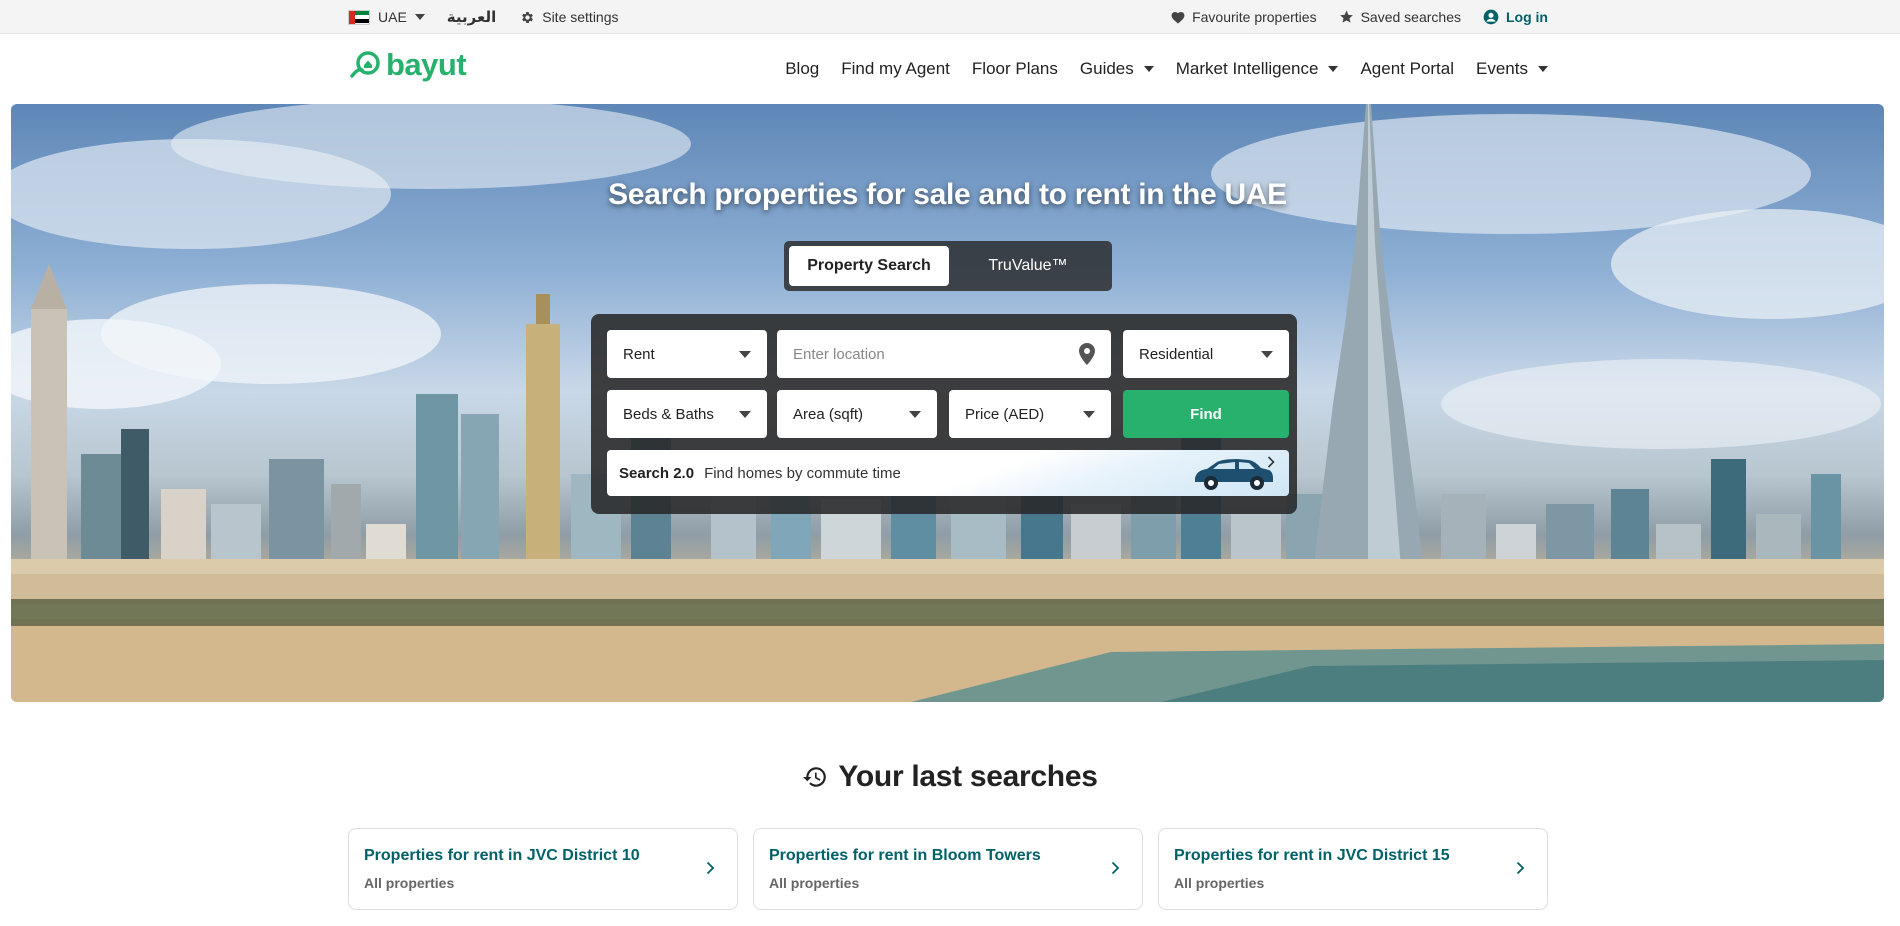 The height and width of the screenshot is (926, 1900). I want to click on area-label: Area (sqft), so click(828, 414).